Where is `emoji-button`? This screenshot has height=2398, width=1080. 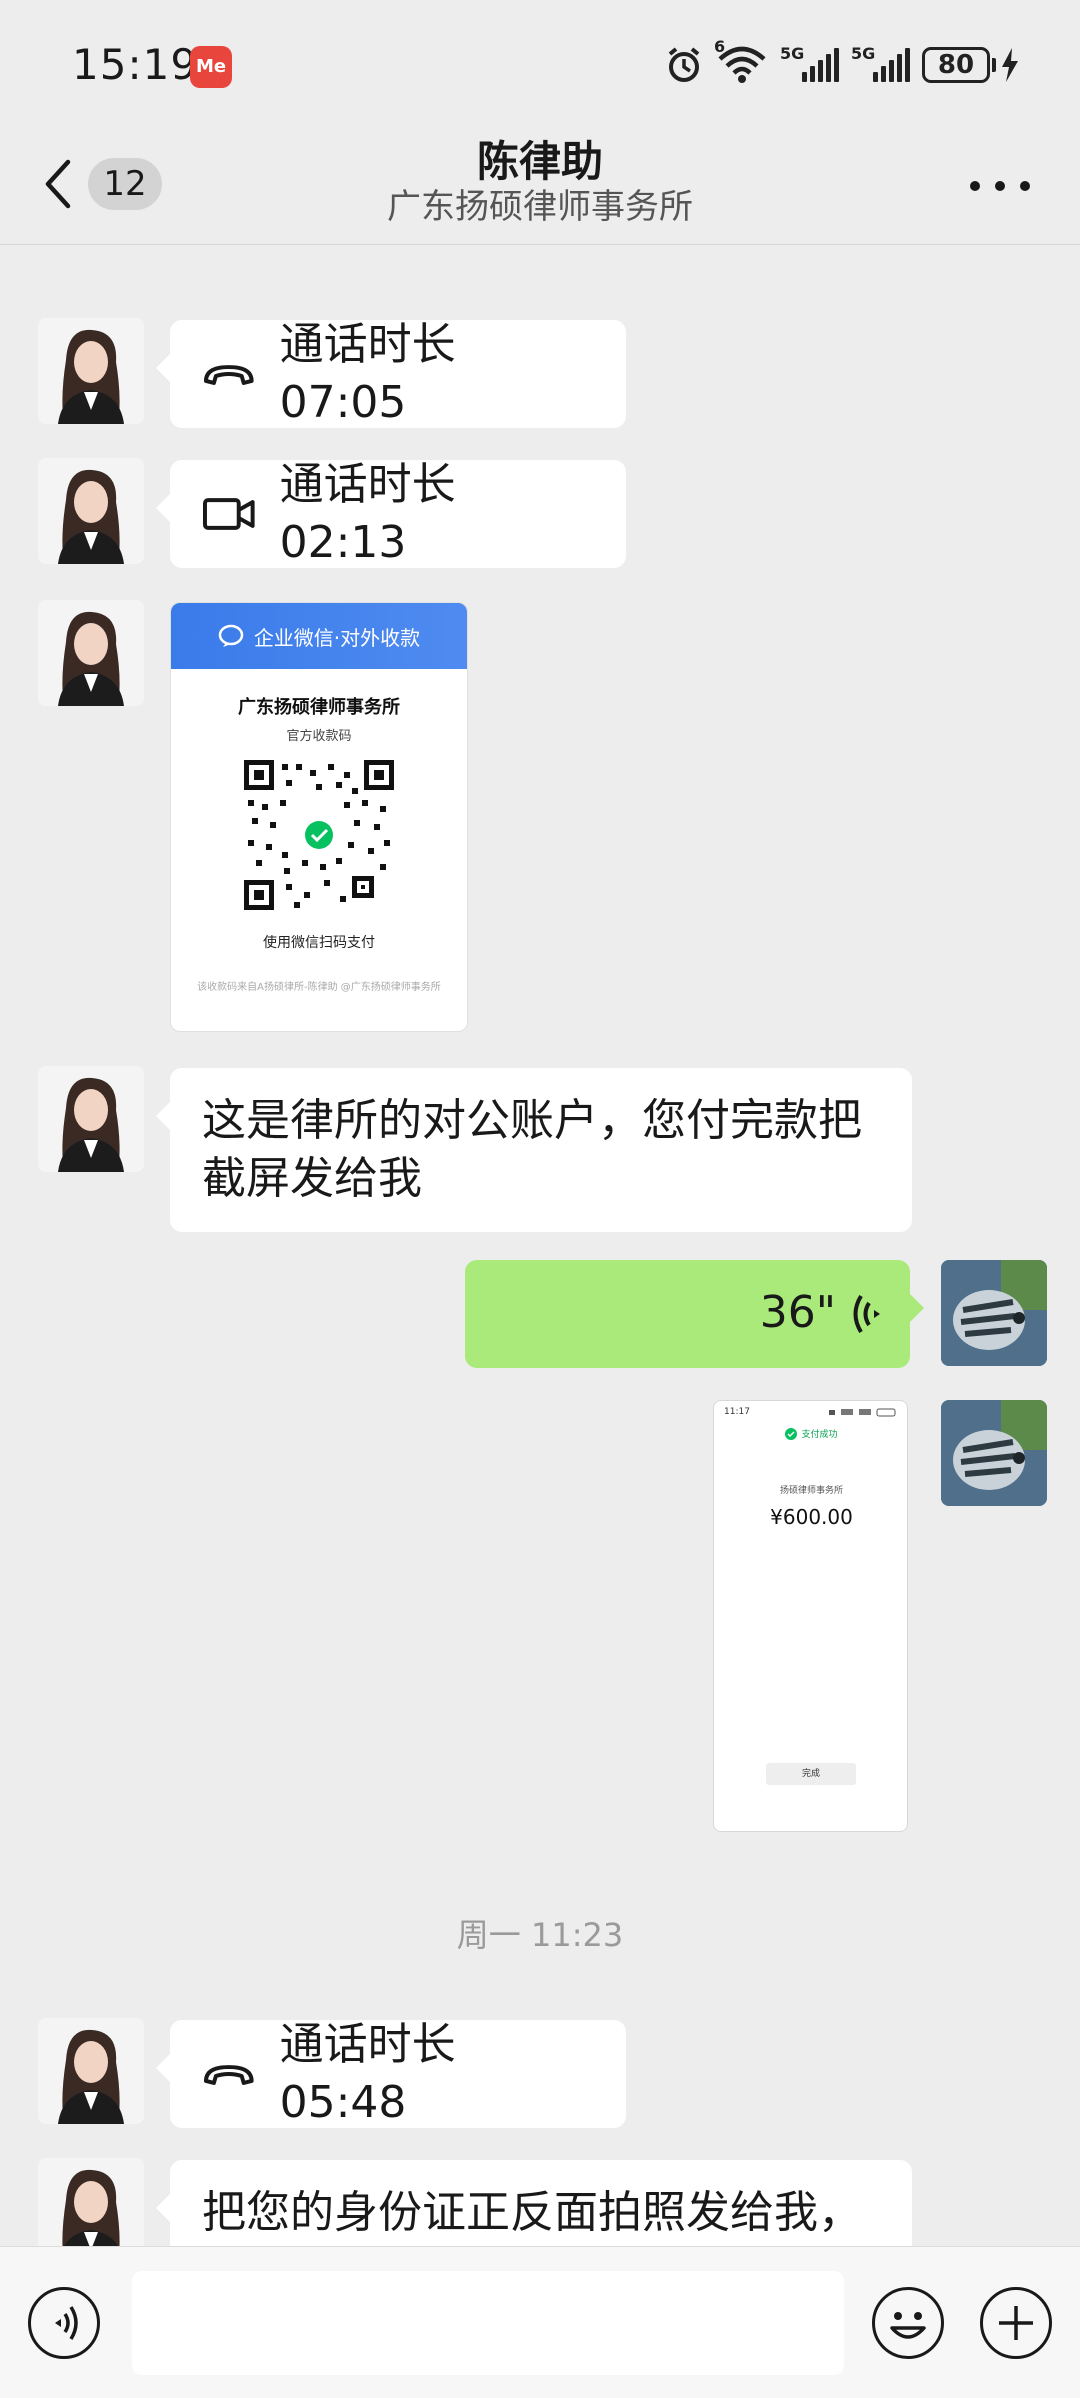
emoji-button is located at coordinates (908, 2323).